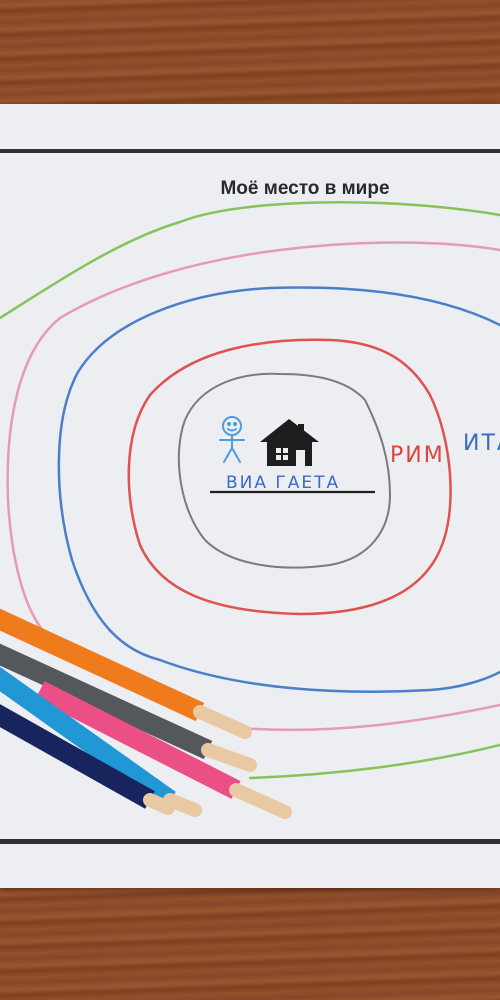  I want to click on gray-pencil-tip, so click(229, 757).